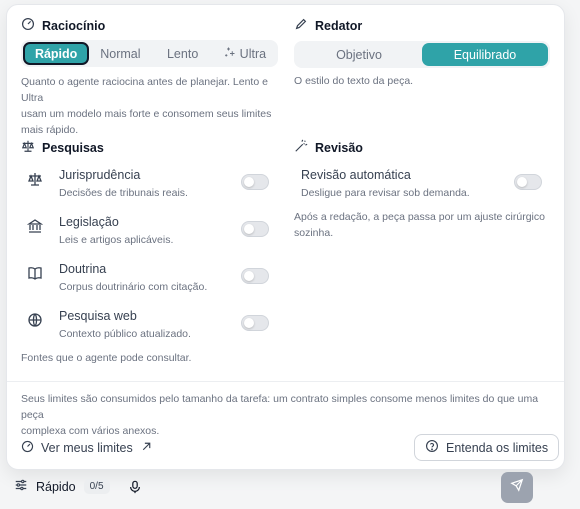 The height and width of the screenshot is (509, 580). I want to click on writer-option-objetivo: Objetivo, so click(359, 54).